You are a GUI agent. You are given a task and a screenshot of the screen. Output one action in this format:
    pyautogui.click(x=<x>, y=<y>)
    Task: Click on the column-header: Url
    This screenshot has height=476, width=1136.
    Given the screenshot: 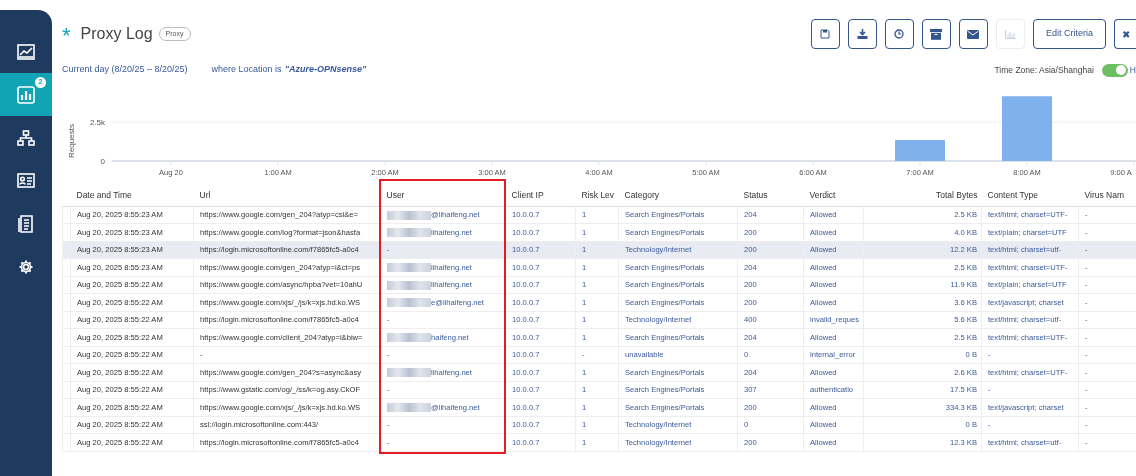 What is the action you would take?
    pyautogui.click(x=287, y=195)
    